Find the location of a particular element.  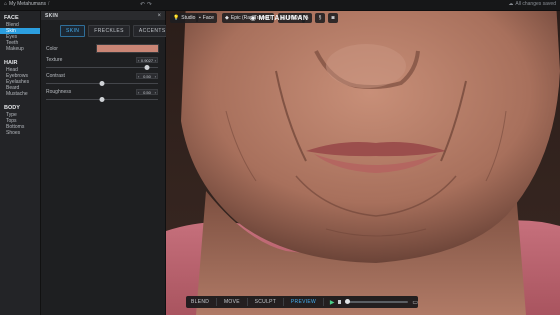

contrast-slider-handle is located at coordinates (102, 83).